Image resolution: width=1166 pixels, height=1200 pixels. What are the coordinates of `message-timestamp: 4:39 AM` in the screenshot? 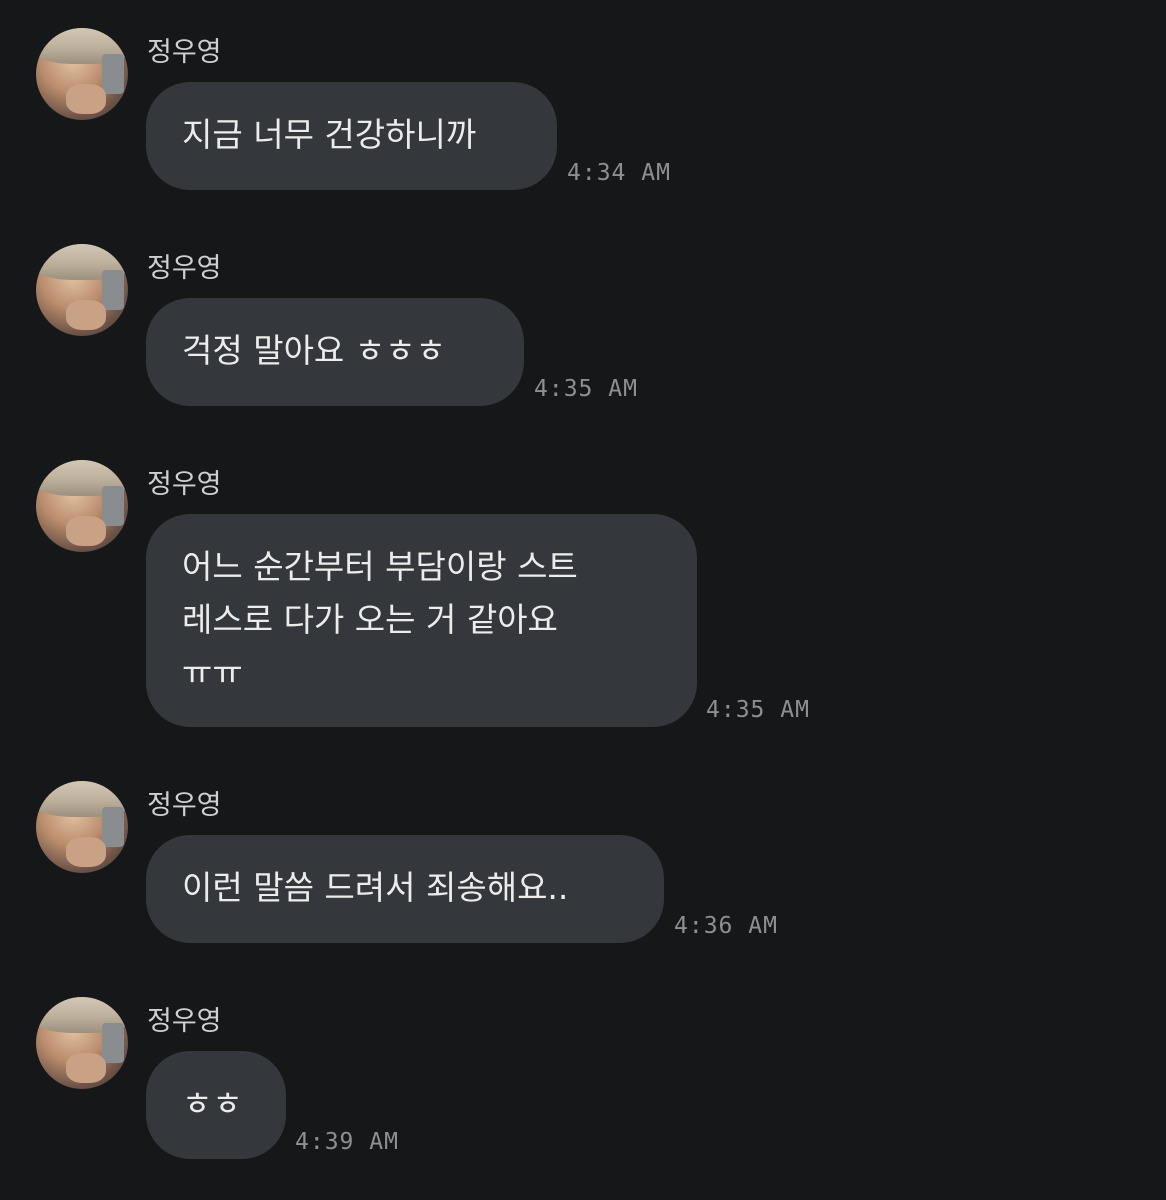 It's located at (347, 1142).